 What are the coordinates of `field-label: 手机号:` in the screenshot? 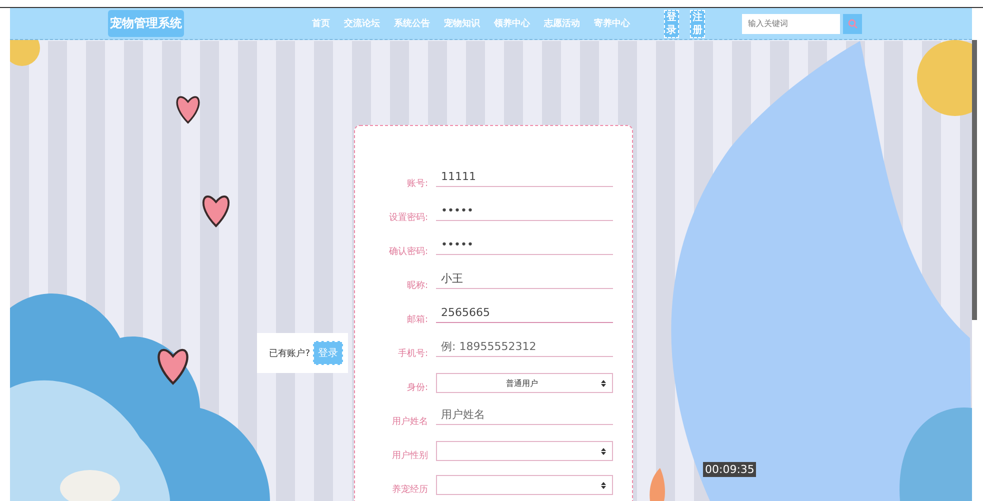 It's located at (412, 354).